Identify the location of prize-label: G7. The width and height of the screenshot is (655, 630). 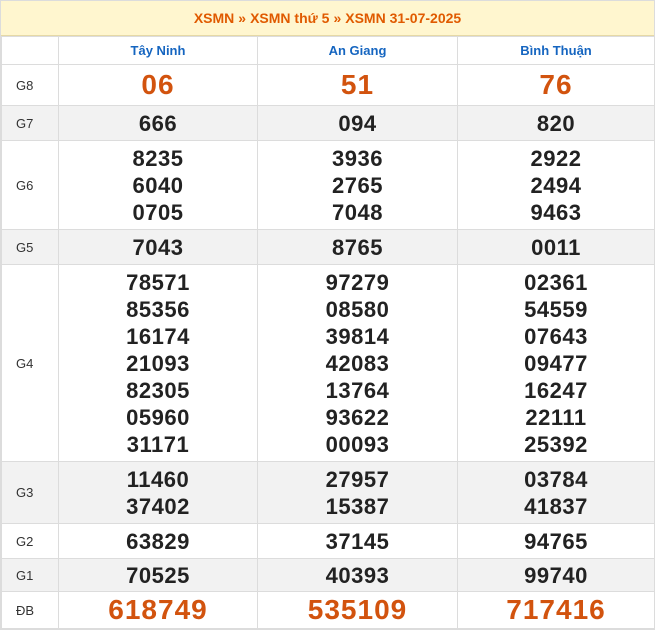
(30, 123).